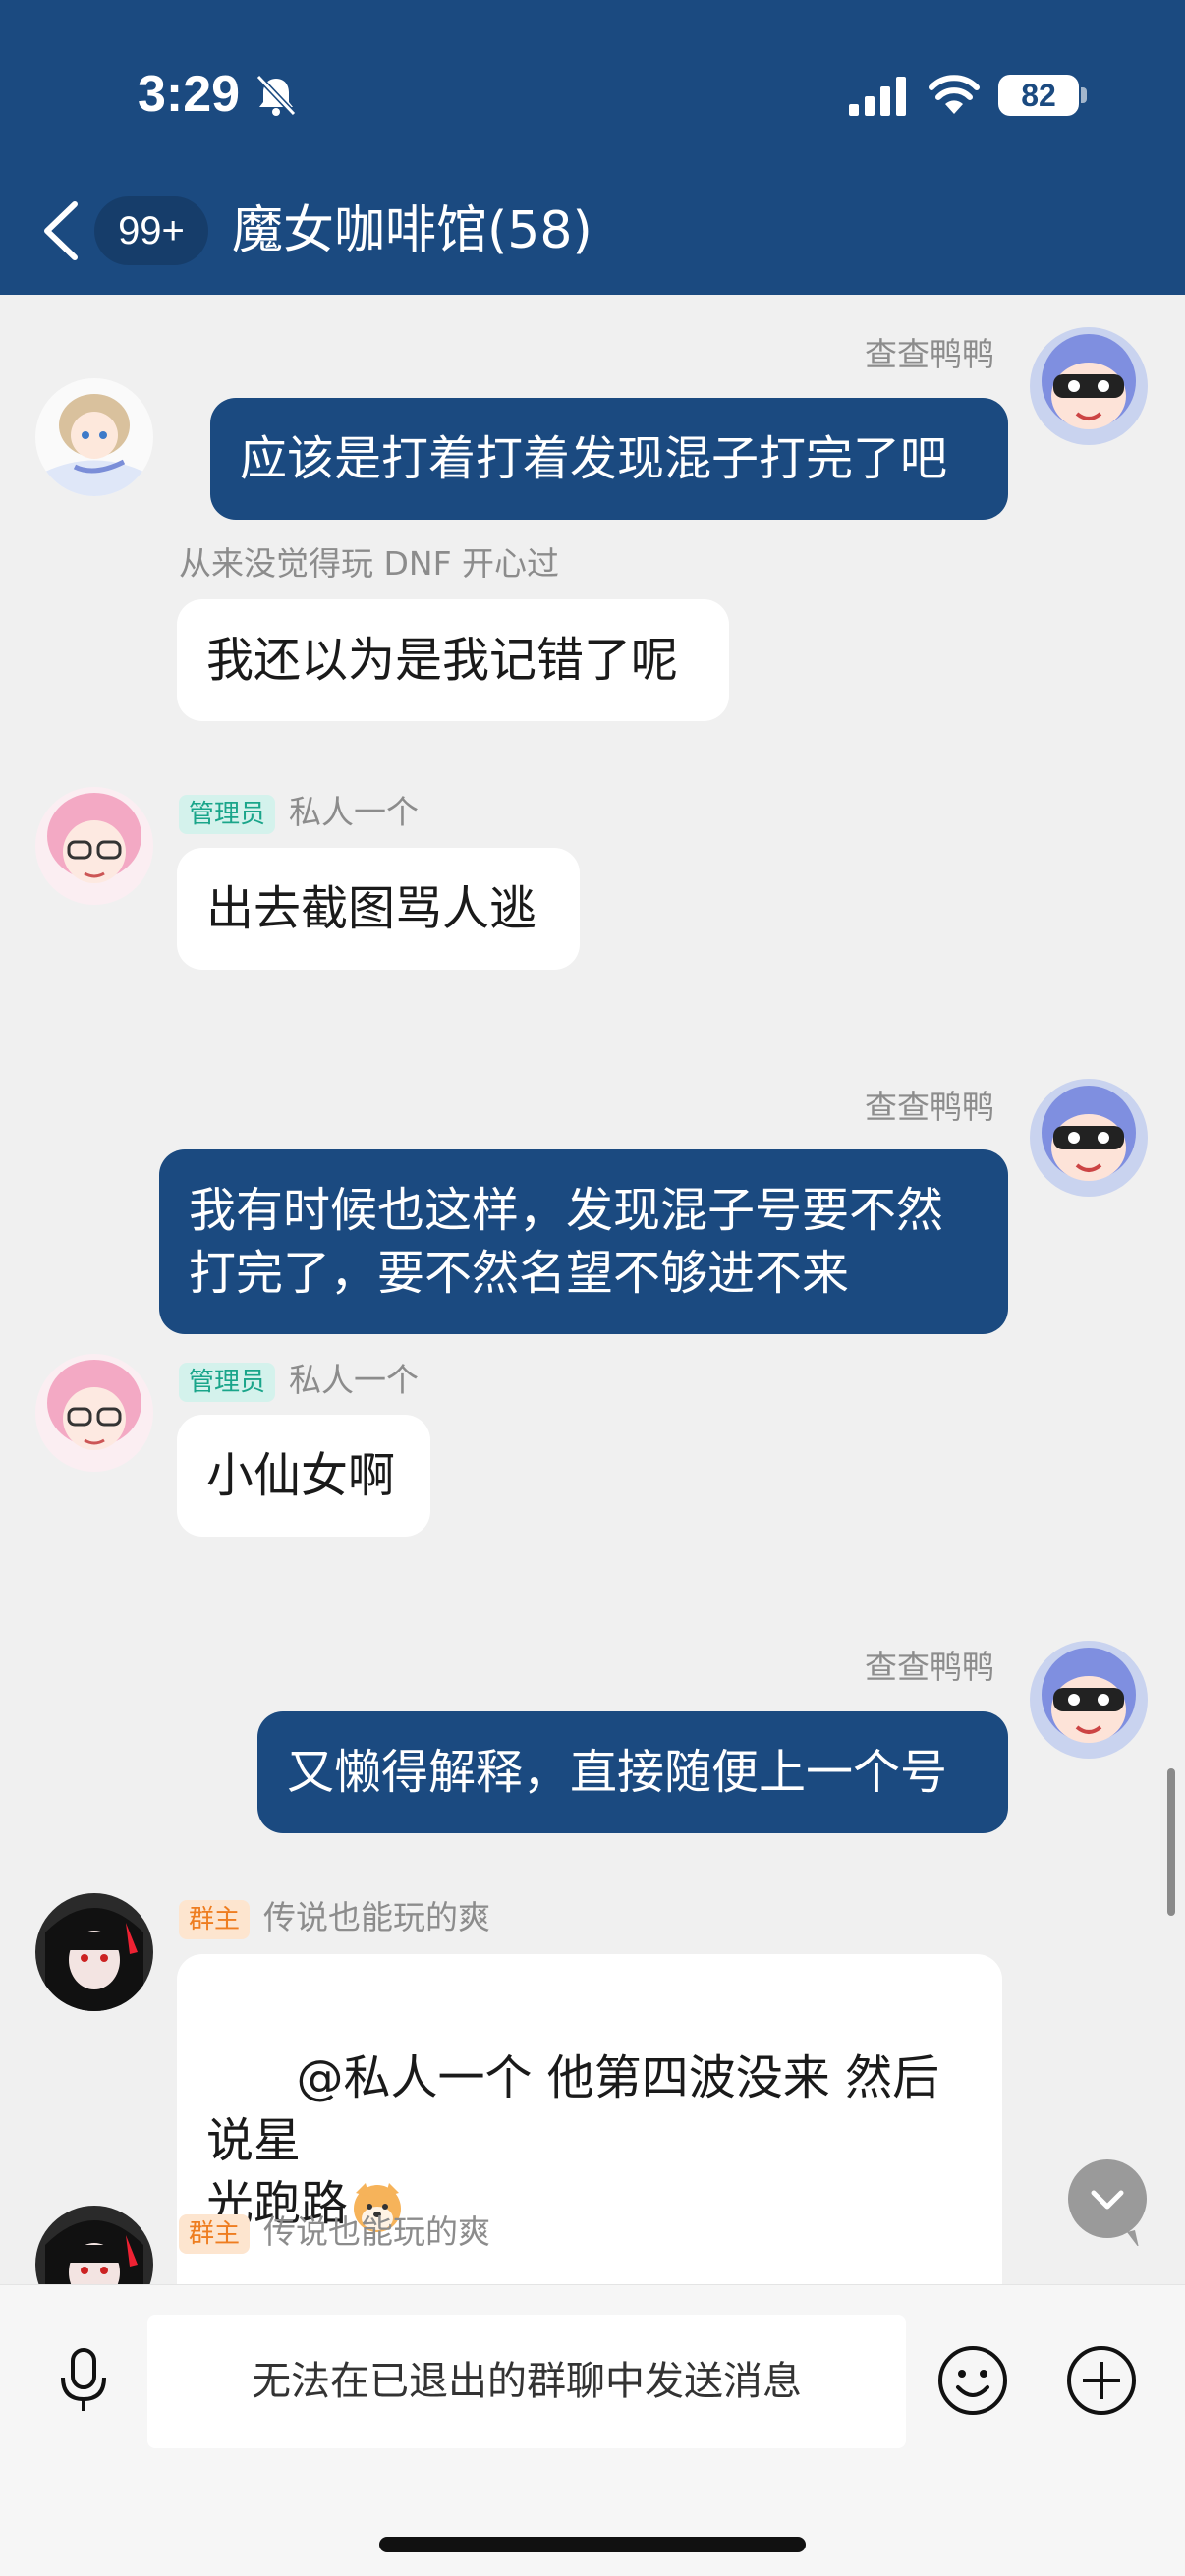 The width and height of the screenshot is (1185, 2576). I want to click on microphone-icon, so click(84, 2380).